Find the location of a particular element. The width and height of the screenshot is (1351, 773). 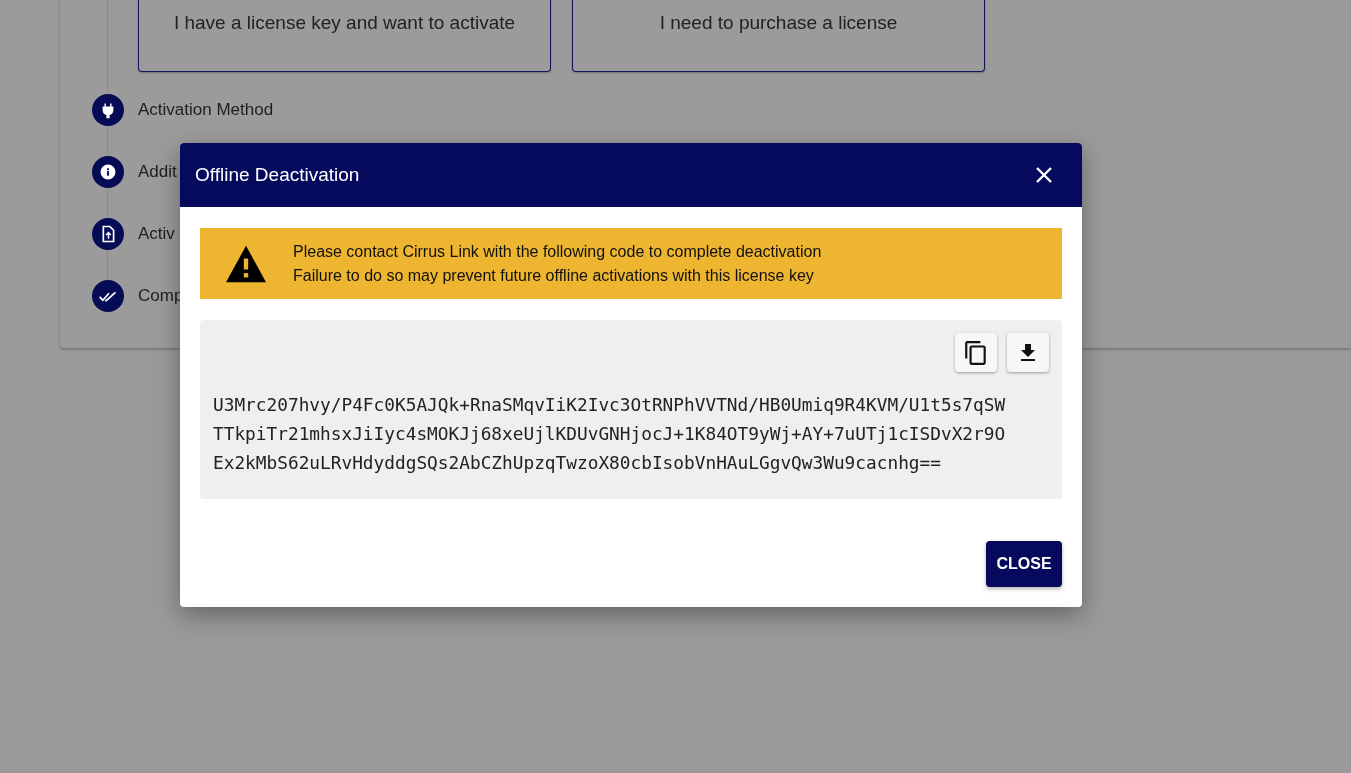

step-label: Activ is located at coordinates (156, 234).